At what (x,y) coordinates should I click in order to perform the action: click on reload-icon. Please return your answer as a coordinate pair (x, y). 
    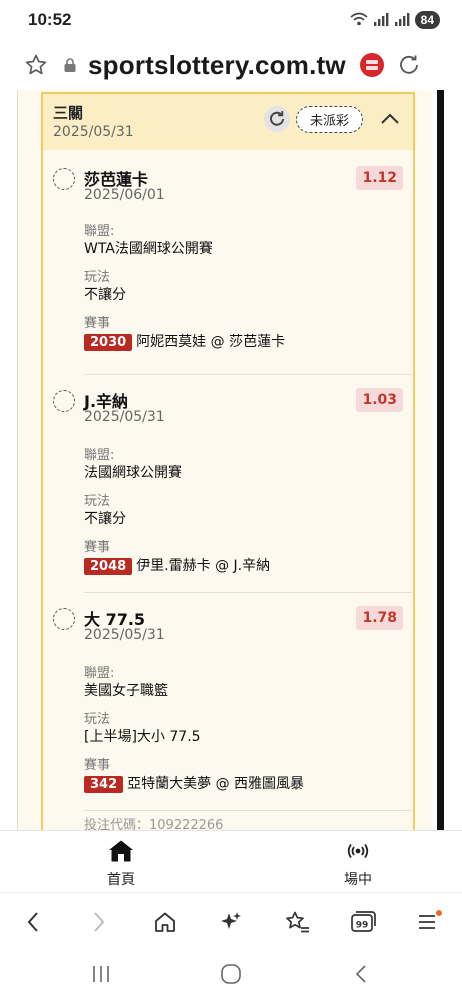
    Looking at the image, I should click on (409, 65).